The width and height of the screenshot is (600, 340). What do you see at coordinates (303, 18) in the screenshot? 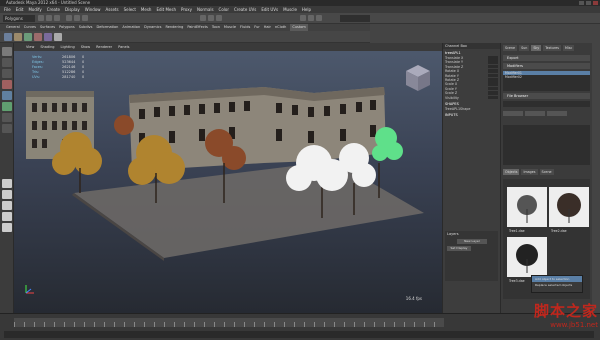
I see `render-icon` at bounding box center [303, 18].